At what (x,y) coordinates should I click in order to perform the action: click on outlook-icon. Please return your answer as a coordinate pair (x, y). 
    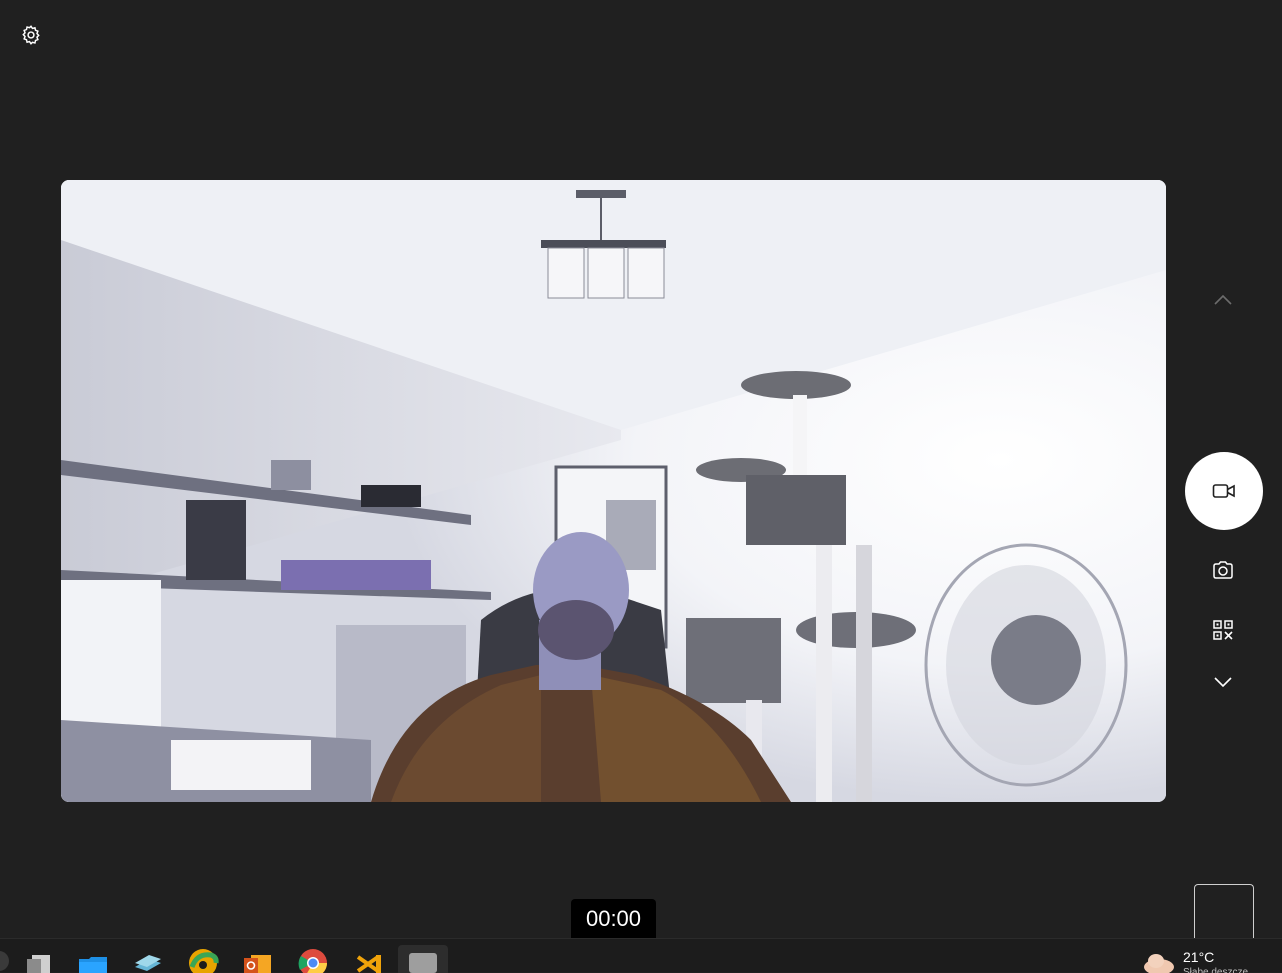
    Looking at the image, I should click on (257, 964).